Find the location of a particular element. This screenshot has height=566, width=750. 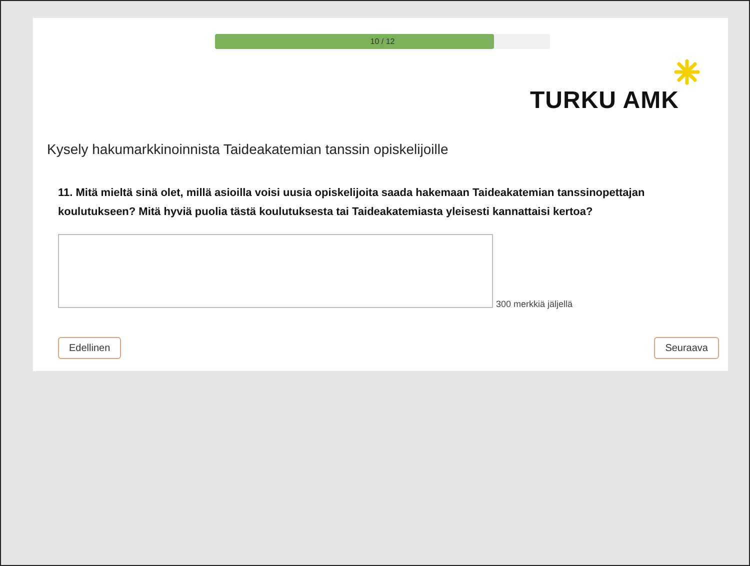

asterisk-icon is located at coordinates (687, 72).